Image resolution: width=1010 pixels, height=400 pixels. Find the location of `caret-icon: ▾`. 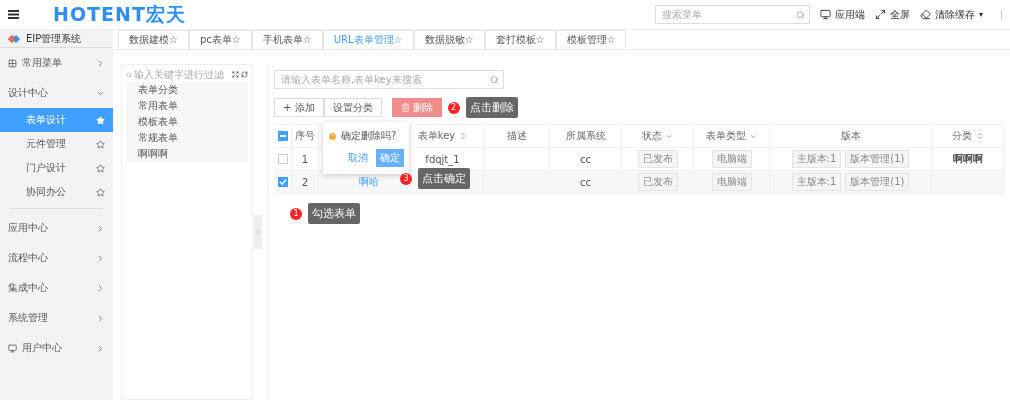

caret-icon: ▾ is located at coordinates (981, 14).